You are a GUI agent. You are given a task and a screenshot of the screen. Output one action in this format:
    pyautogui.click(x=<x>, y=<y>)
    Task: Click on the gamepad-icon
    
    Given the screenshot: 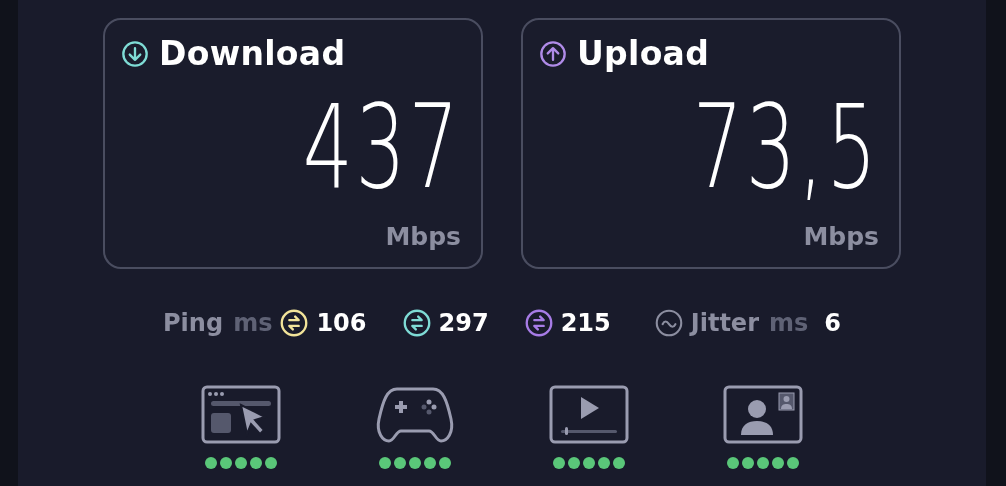 What is the action you would take?
    pyautogui.click(x=415, y=414)
    